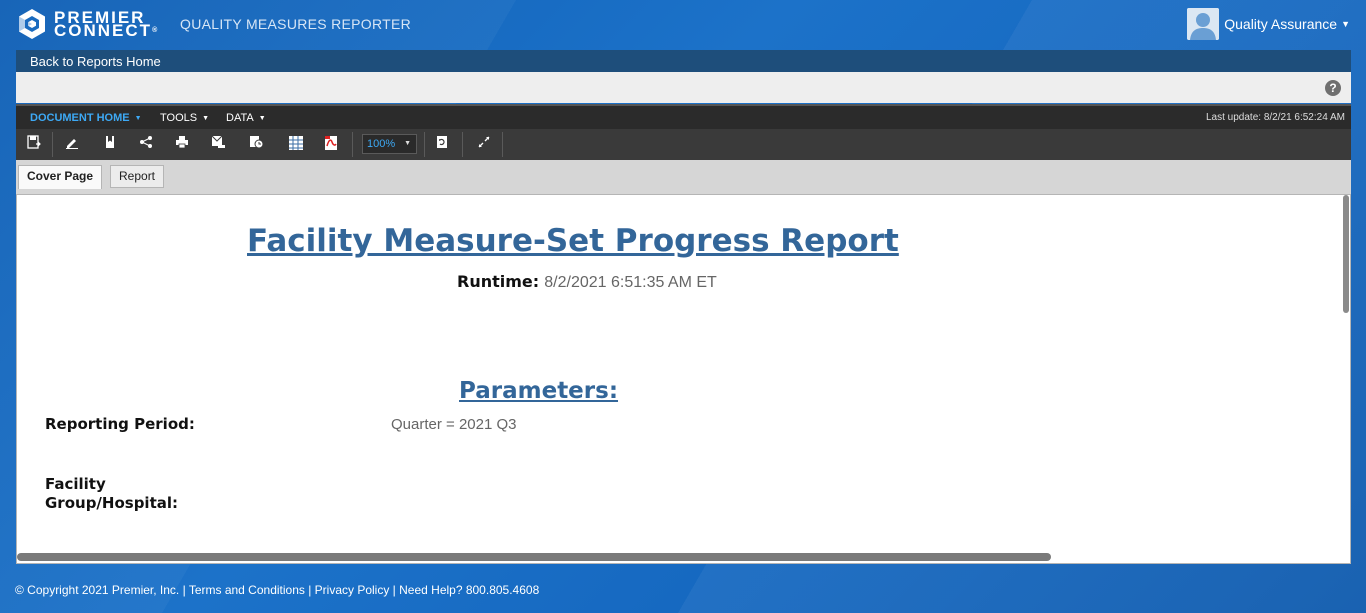  I want to click on logo-text-connect: CONNECT, so click(103, 30).